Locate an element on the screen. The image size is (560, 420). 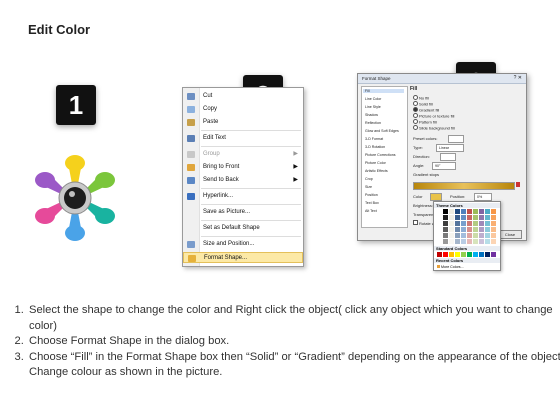
menu-item-bring-to-front: Bring to Front ▶ is located at coordinates (243, 167).